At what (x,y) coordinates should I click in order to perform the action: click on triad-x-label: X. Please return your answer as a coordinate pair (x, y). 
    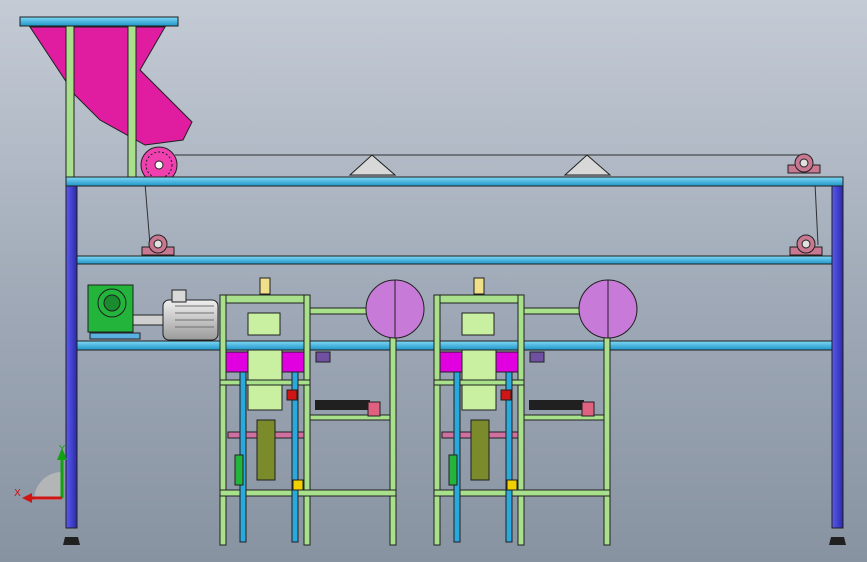
    Looking at the image, I should click on (17, 493).